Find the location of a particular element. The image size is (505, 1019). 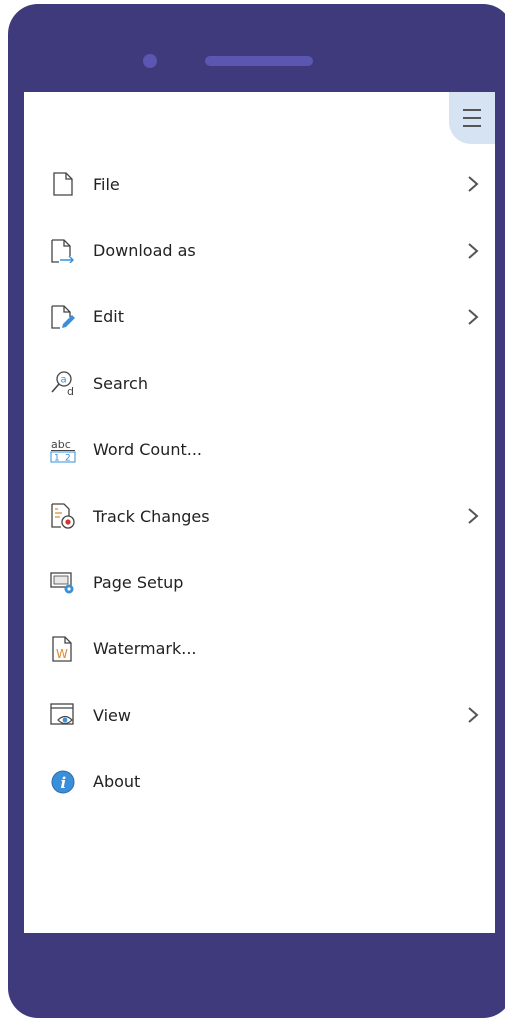

hamburger-menu-button is located at coordinates (472, 118).